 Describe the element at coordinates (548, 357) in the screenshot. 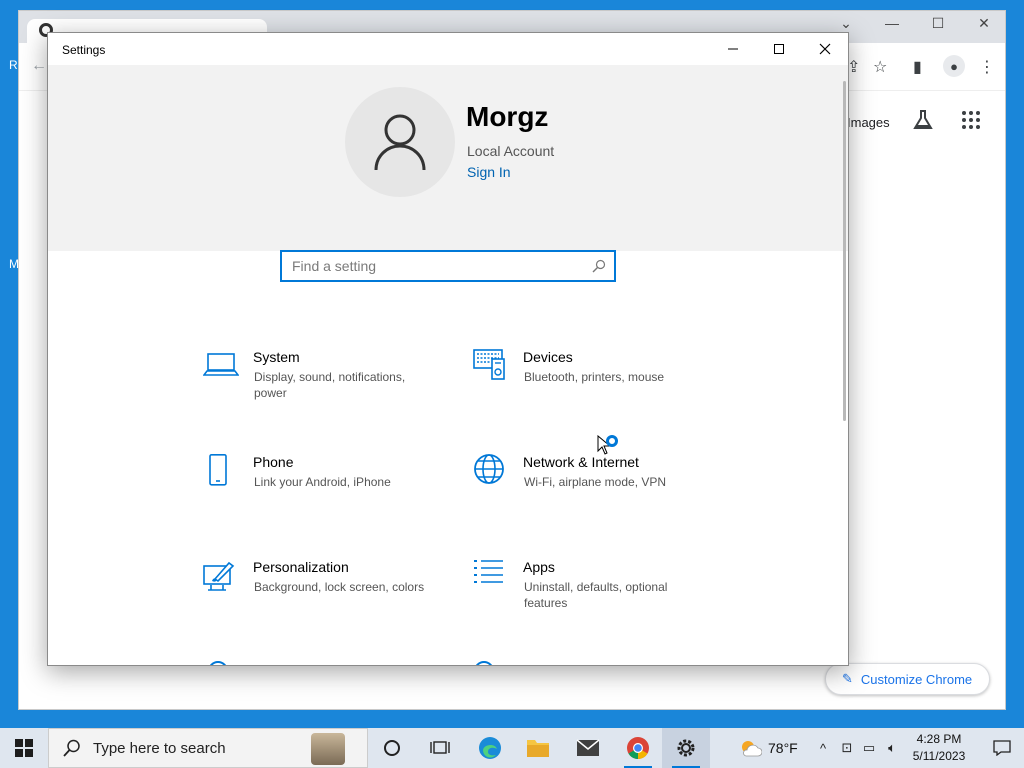

I see `tile-title: Devices` at that location.